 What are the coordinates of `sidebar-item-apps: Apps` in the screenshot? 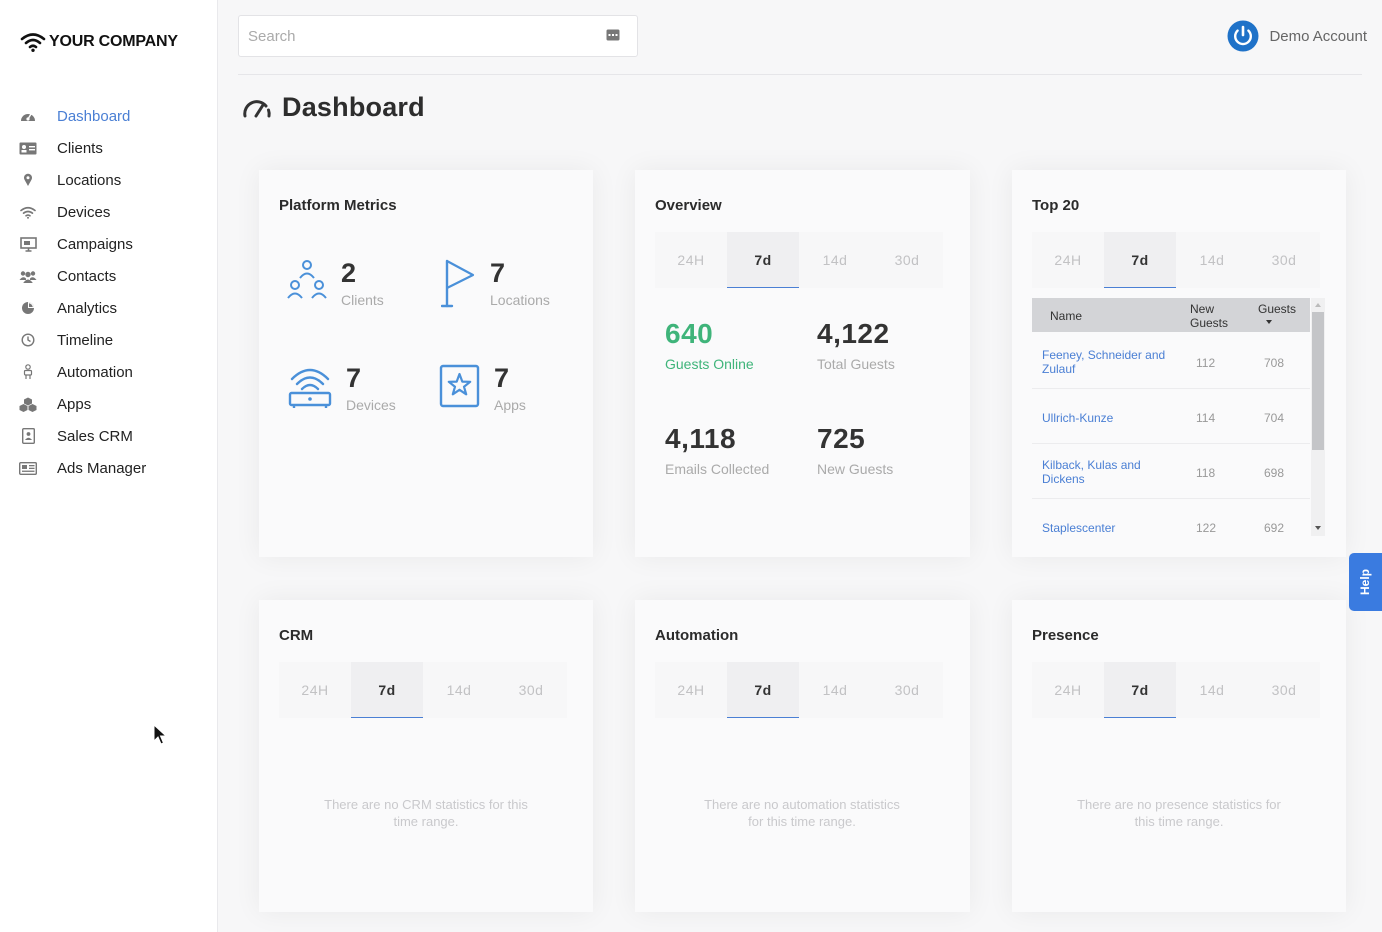 It's located at (109, 404).